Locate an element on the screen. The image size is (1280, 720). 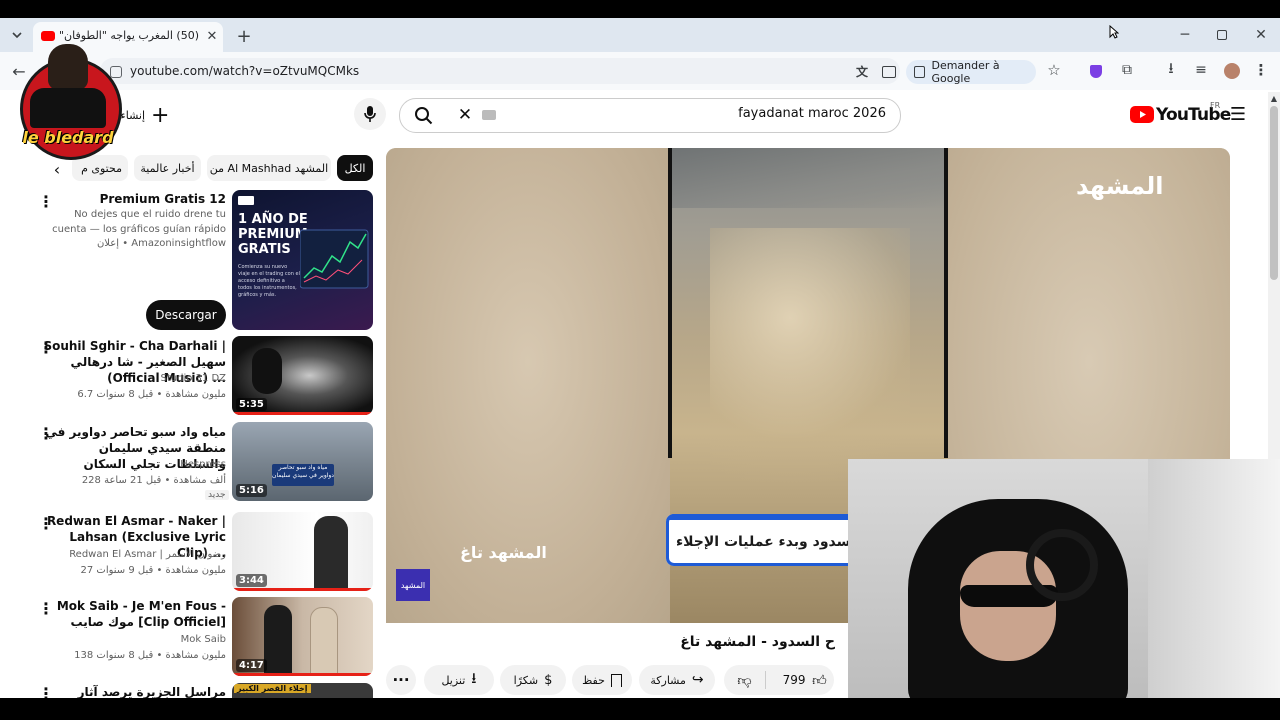
minimize-icon: ─ is located at coordinates (1185, 35).